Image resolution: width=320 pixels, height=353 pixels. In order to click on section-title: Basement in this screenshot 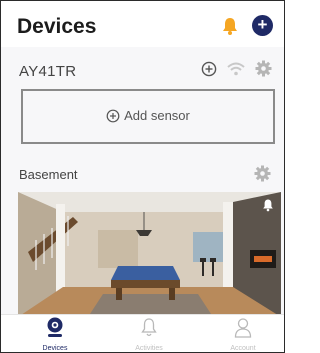, I will do `click(48, 174)`.